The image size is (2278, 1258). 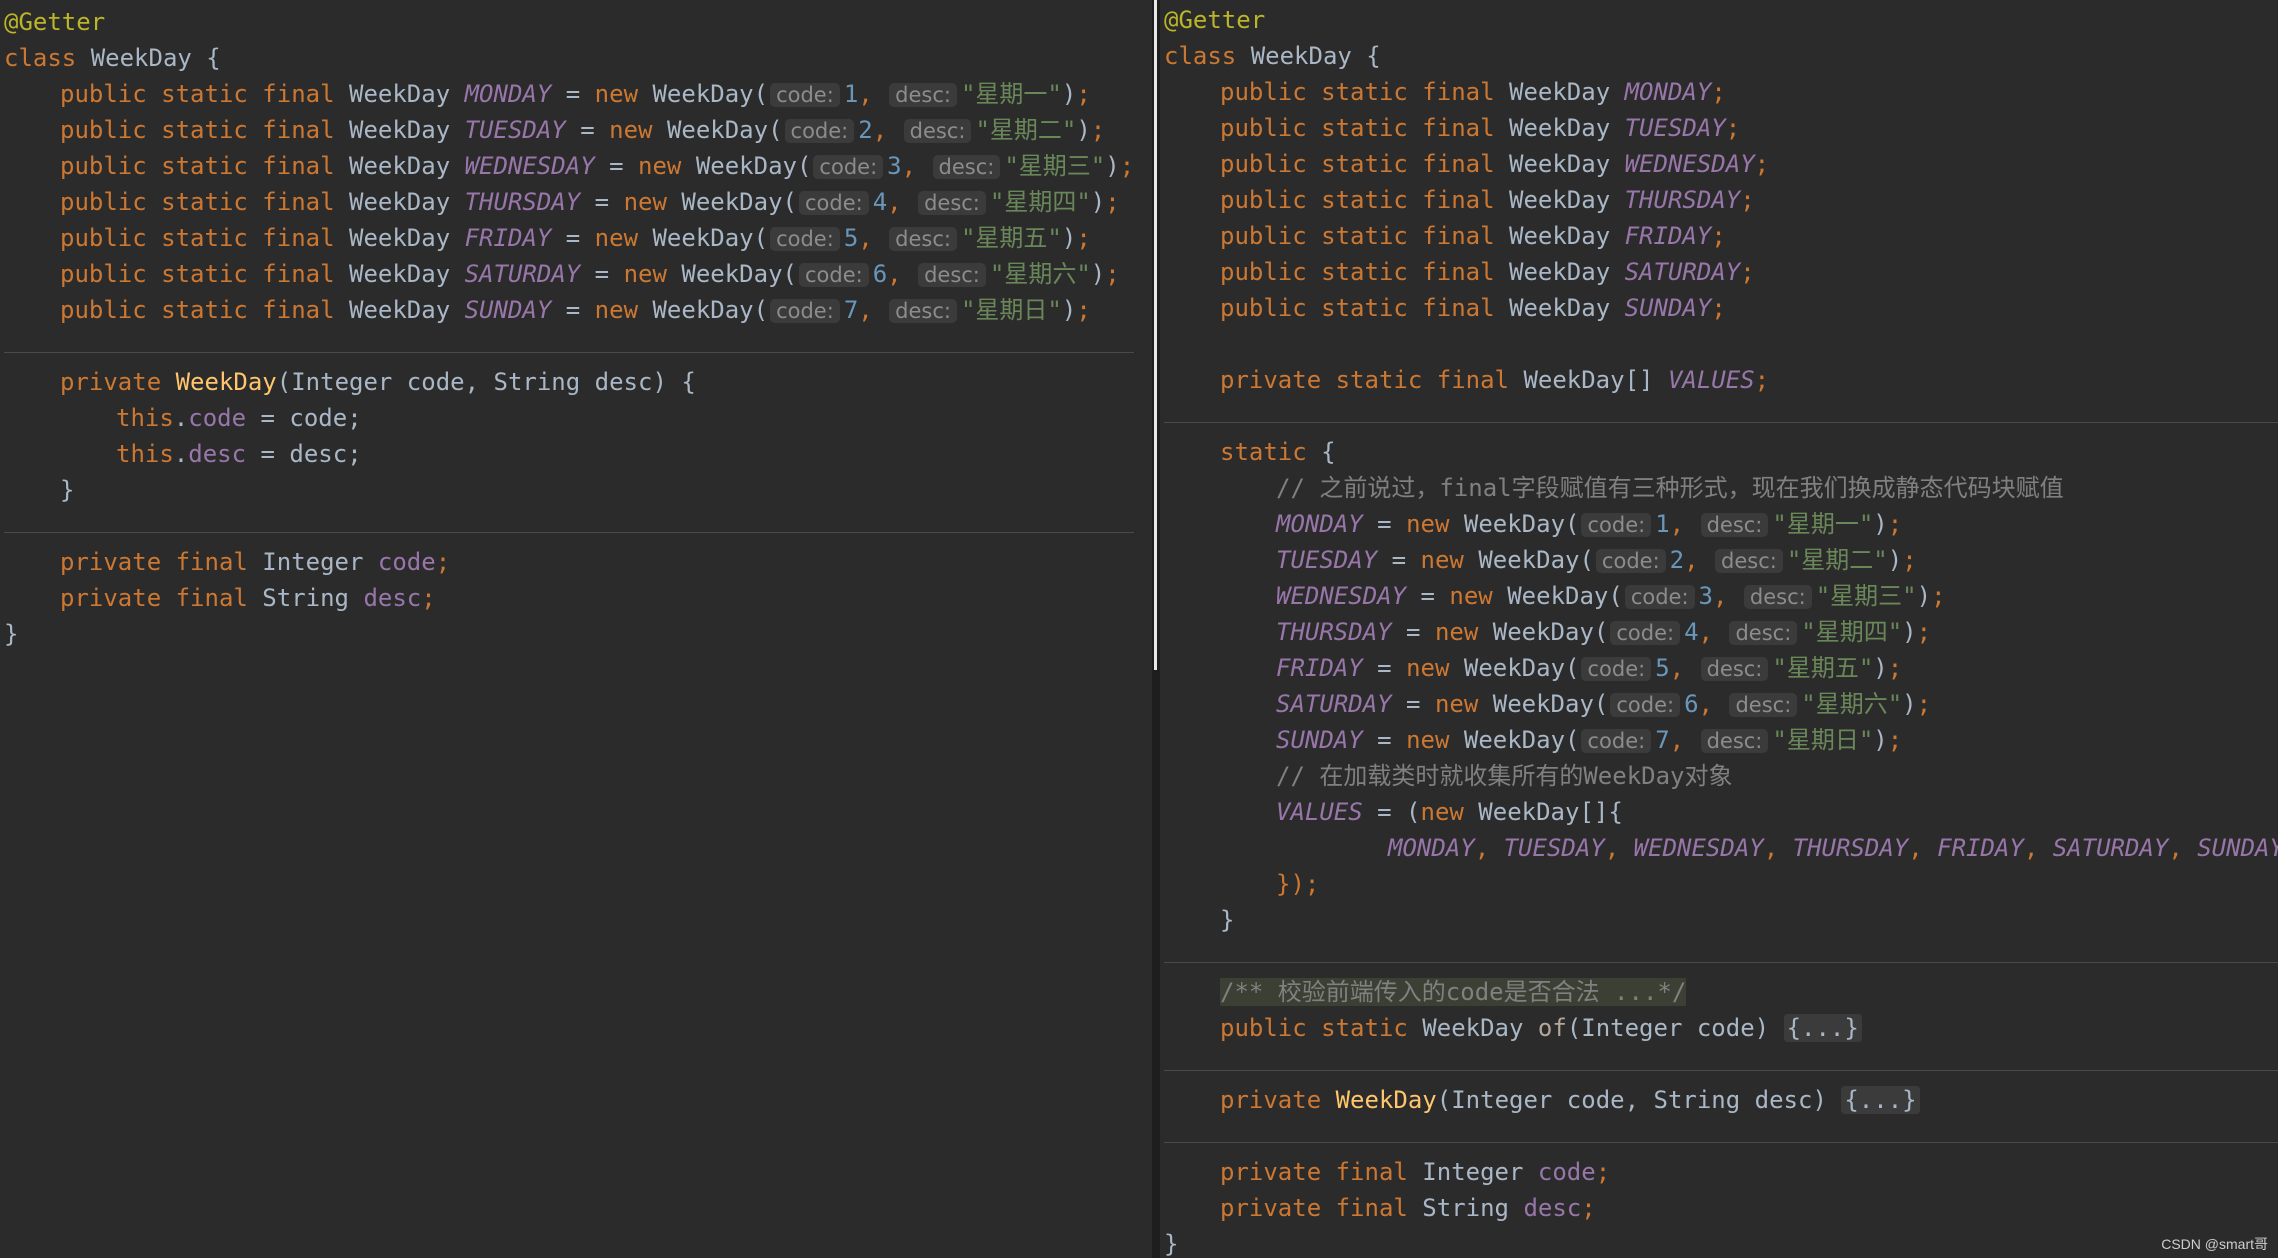 I want to click on code-line: });, so click(x=1721, y=884).